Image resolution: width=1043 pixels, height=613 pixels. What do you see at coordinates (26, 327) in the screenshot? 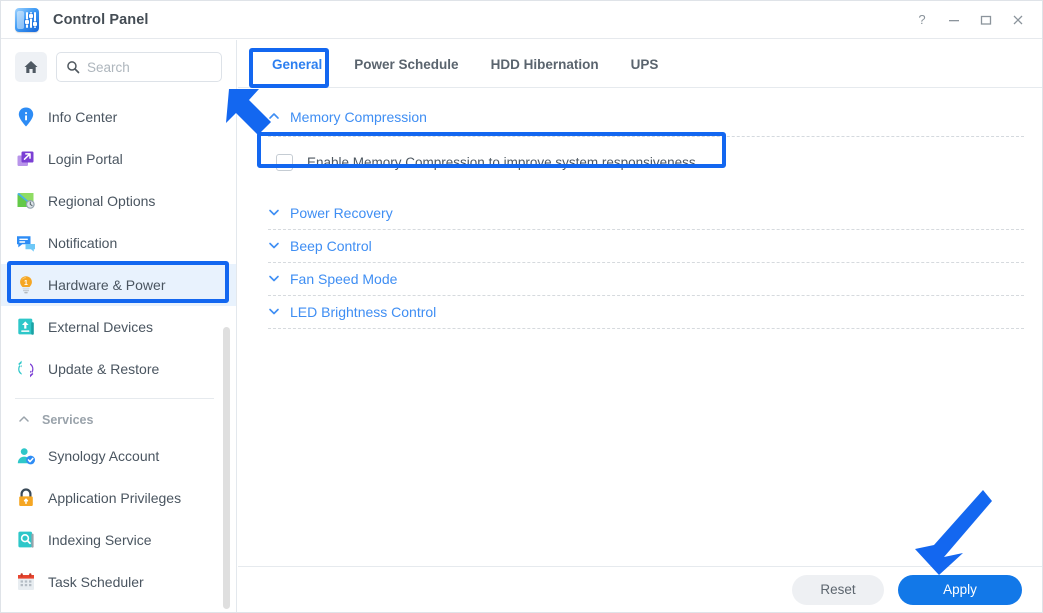
I see `external-devices-icon` at bounding box center [26, 327].